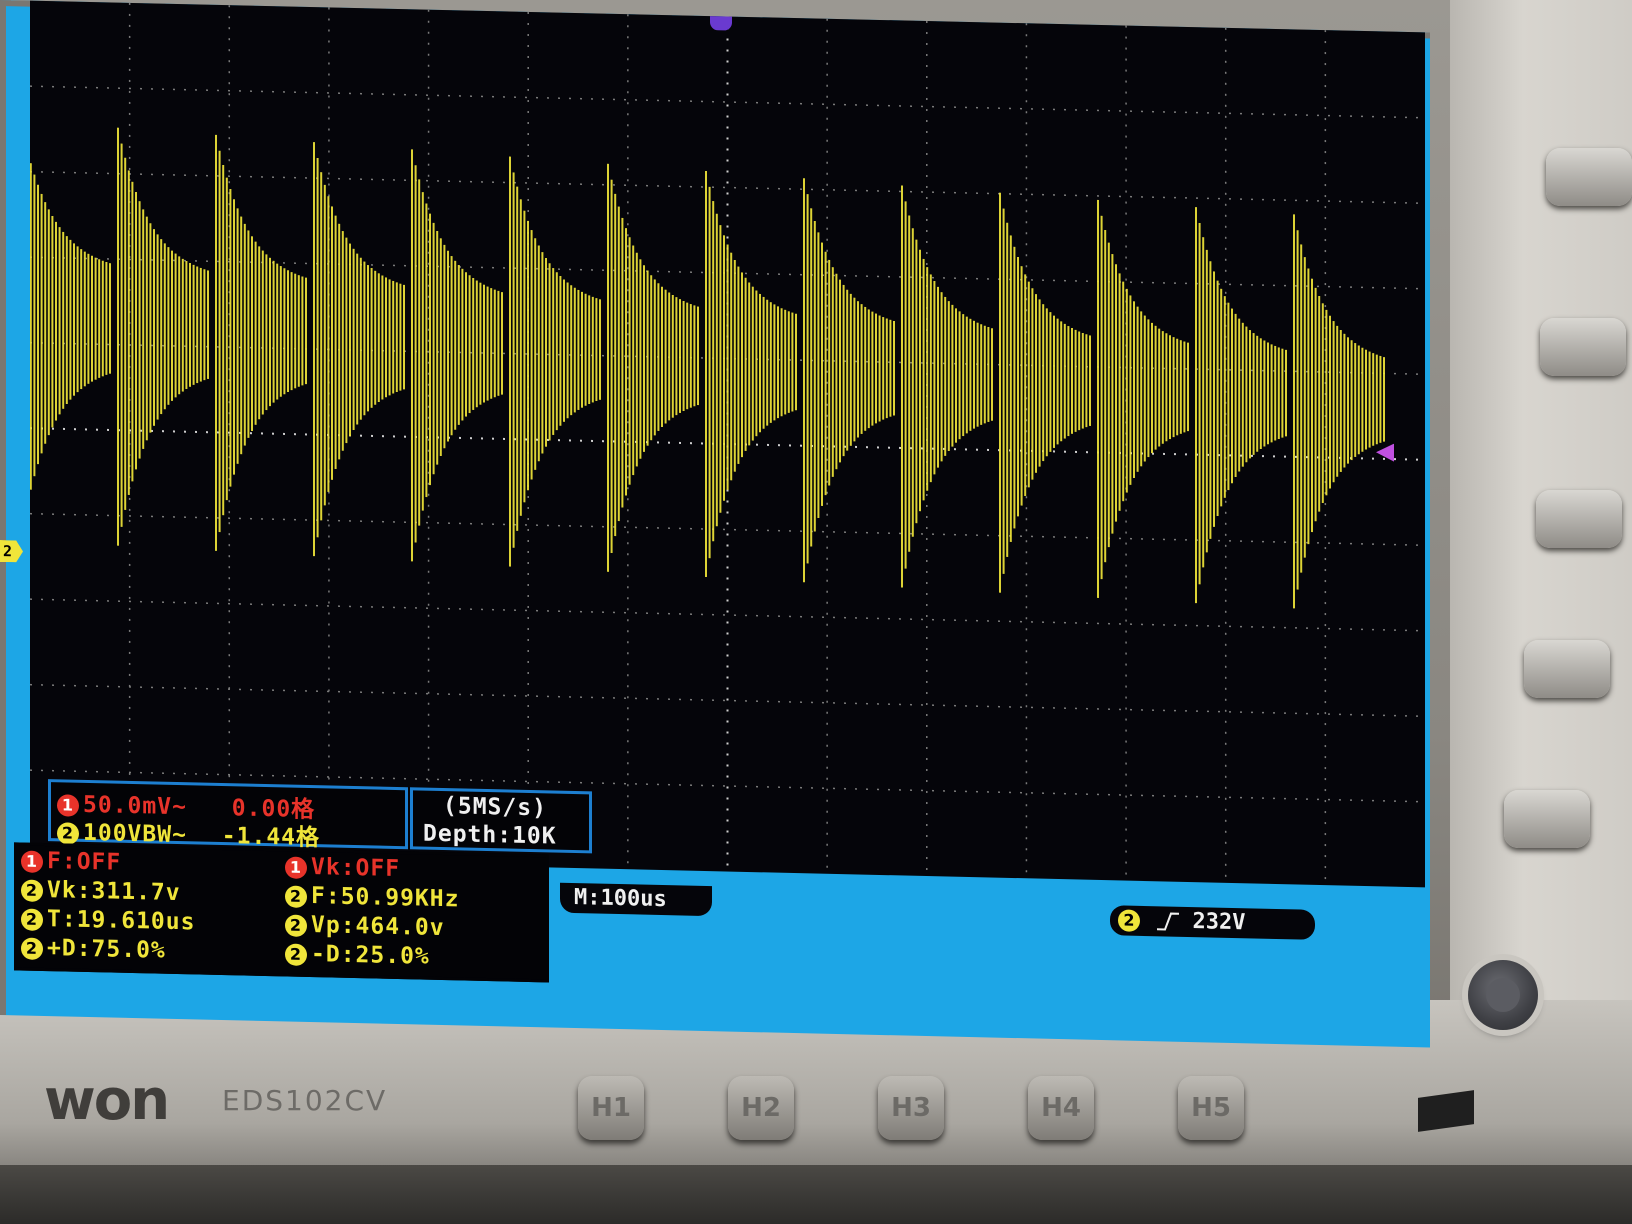 Image resolution: width=1632 pixels, height=1224 pixels. Describe the element at coordinates (911, 1108) in the screenshot. I see `hkey-h3: H3` at that location.